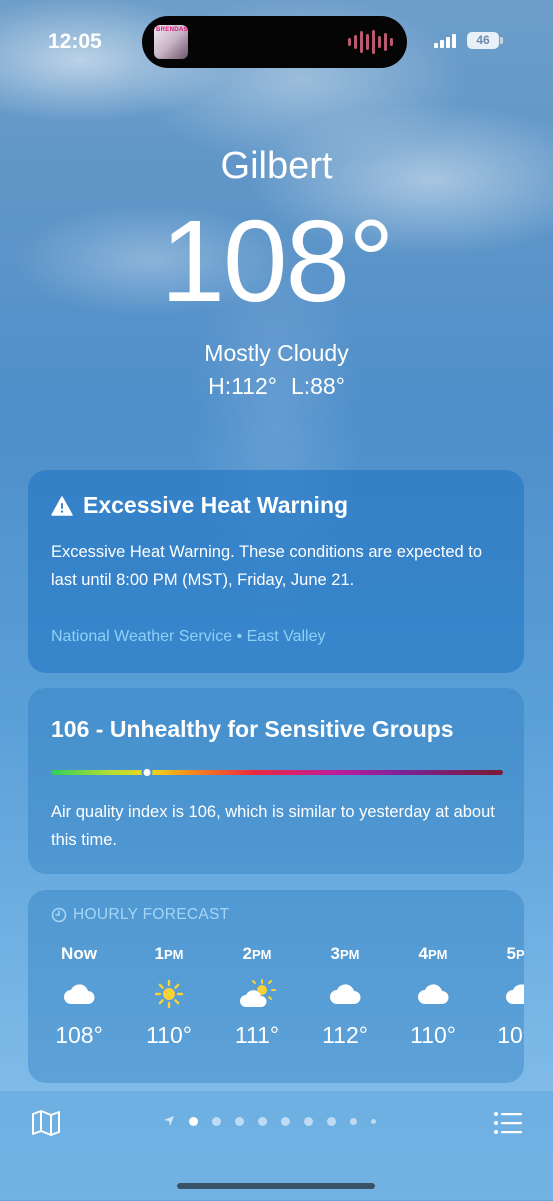 The width and height of the screenshot is (553, 1201). I want to click on hour-temp: 108°, so click(79, 1035).